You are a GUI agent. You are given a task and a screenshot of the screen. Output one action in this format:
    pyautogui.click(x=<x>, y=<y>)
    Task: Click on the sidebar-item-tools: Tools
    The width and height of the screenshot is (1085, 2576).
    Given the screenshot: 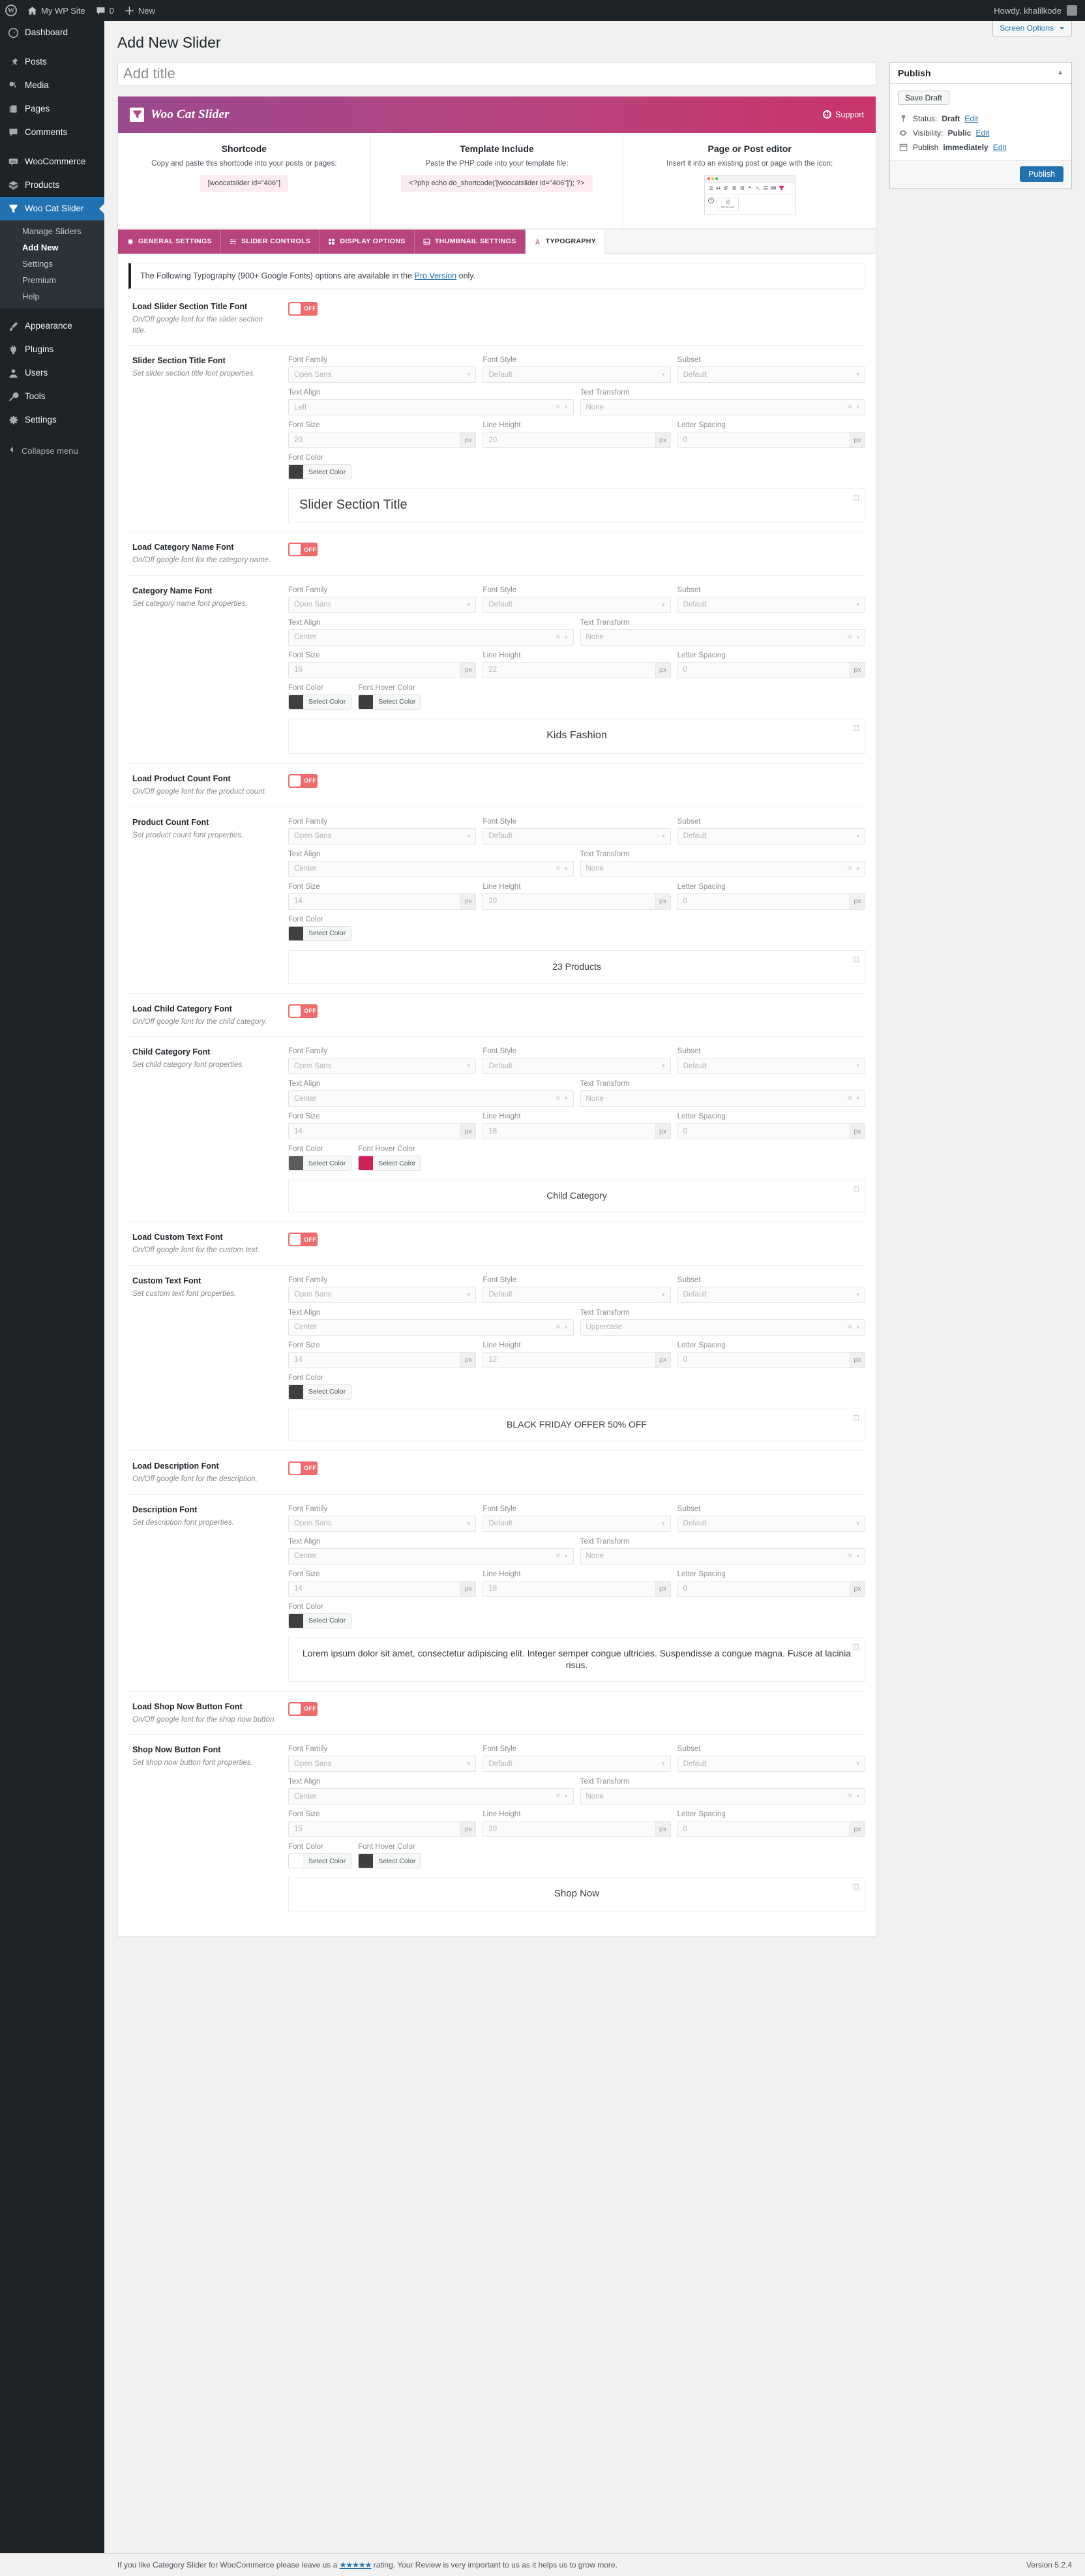 What is the action you would take?
    pyautogui.click(x=52, y=396)
    